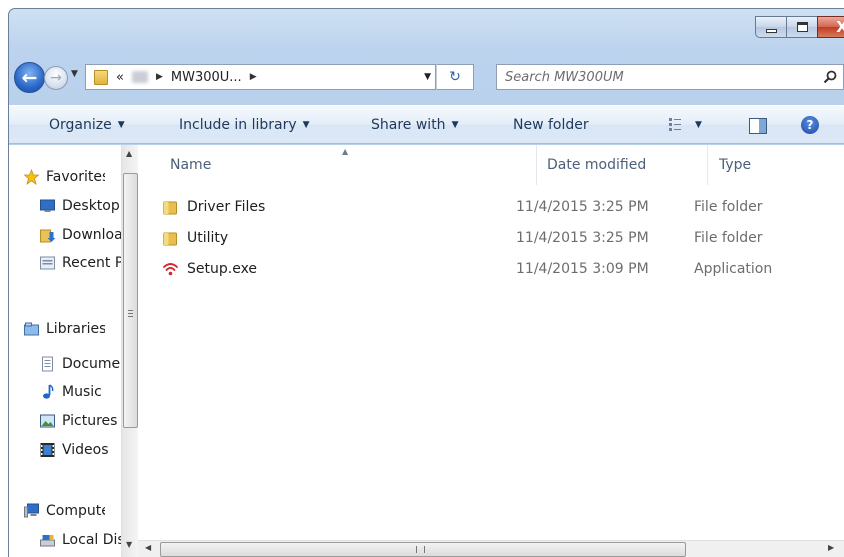 This screenshot has height=557, width=844. I want to click on file-row-utility: Utility 11/4/2015 3:25 PM File folder, so click(503, 239).